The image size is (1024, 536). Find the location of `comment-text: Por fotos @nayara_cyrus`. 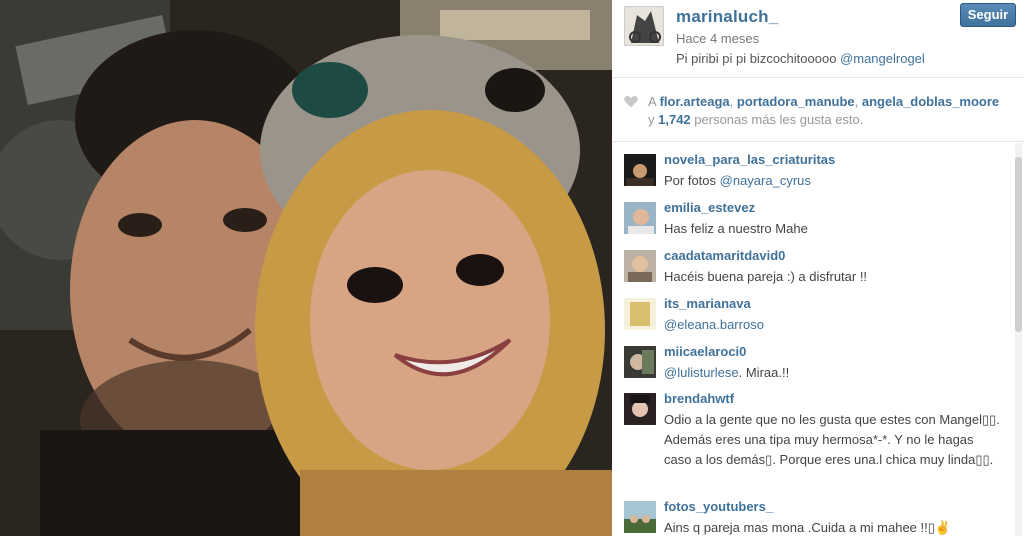

comment-text: Por fotos @nayara_cyrus is located at coordinates (834, 181).